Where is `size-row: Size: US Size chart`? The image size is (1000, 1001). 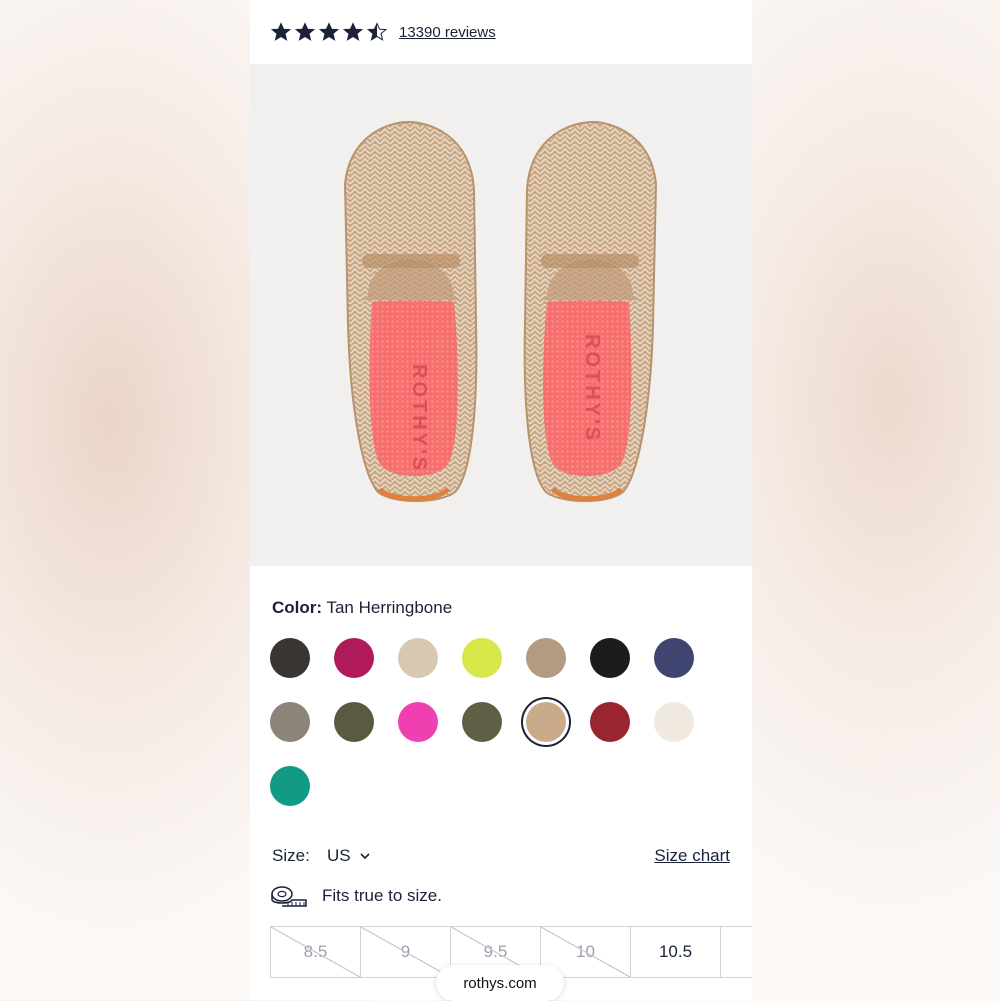
size-row: Size: US Size chart is located at coordinates (501, 857).